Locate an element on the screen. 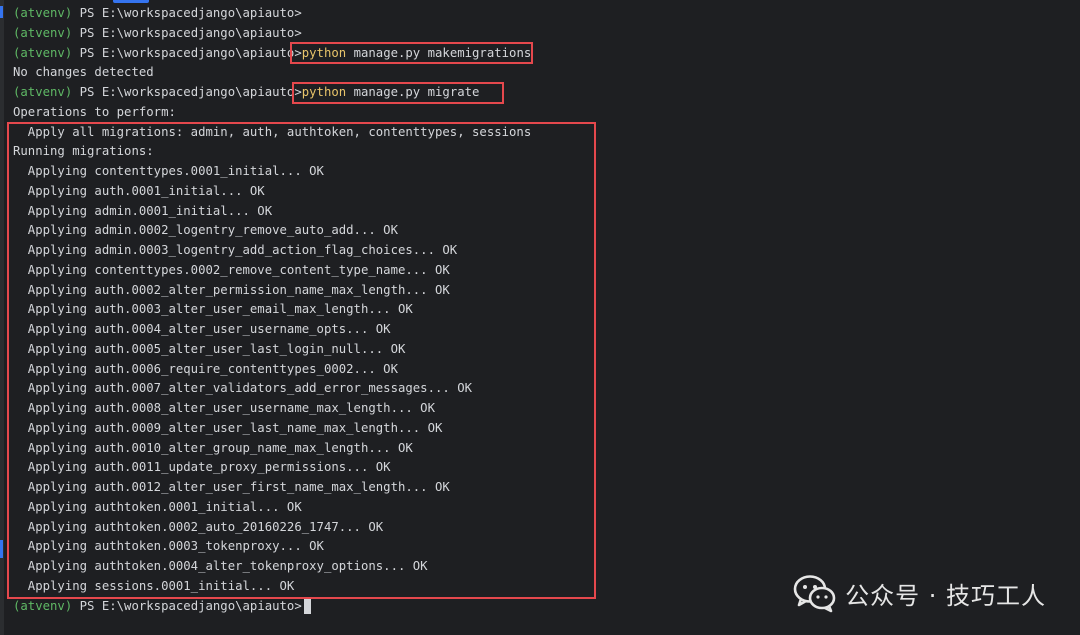 The width and height of the screenshot is (1080, 635). watermark: 公众号 · 技巧工人 is located at coordinates (919, 593).